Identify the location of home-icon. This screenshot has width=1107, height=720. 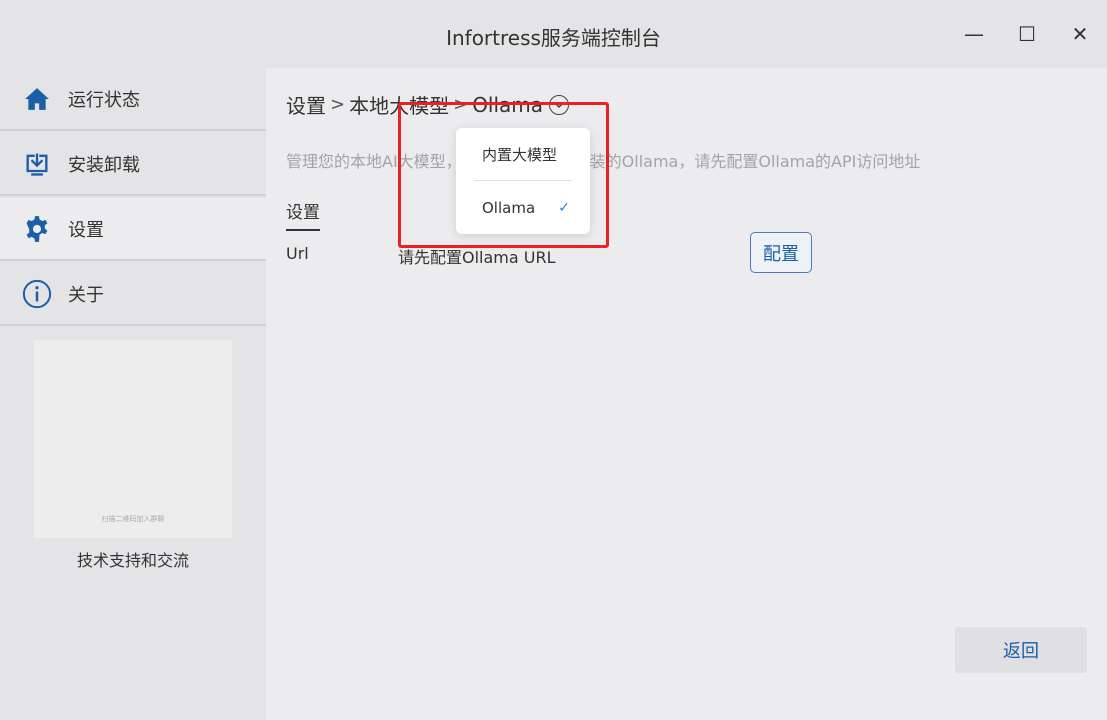
(37, 99).